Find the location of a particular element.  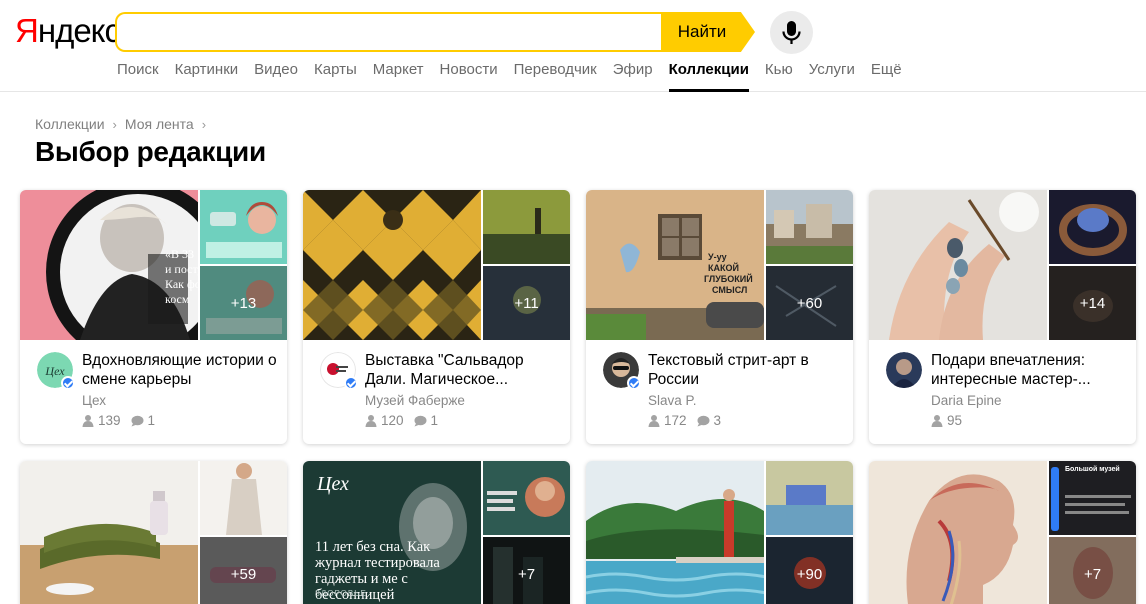

more-items-count: +14 is located at coordinates (1092, 303).